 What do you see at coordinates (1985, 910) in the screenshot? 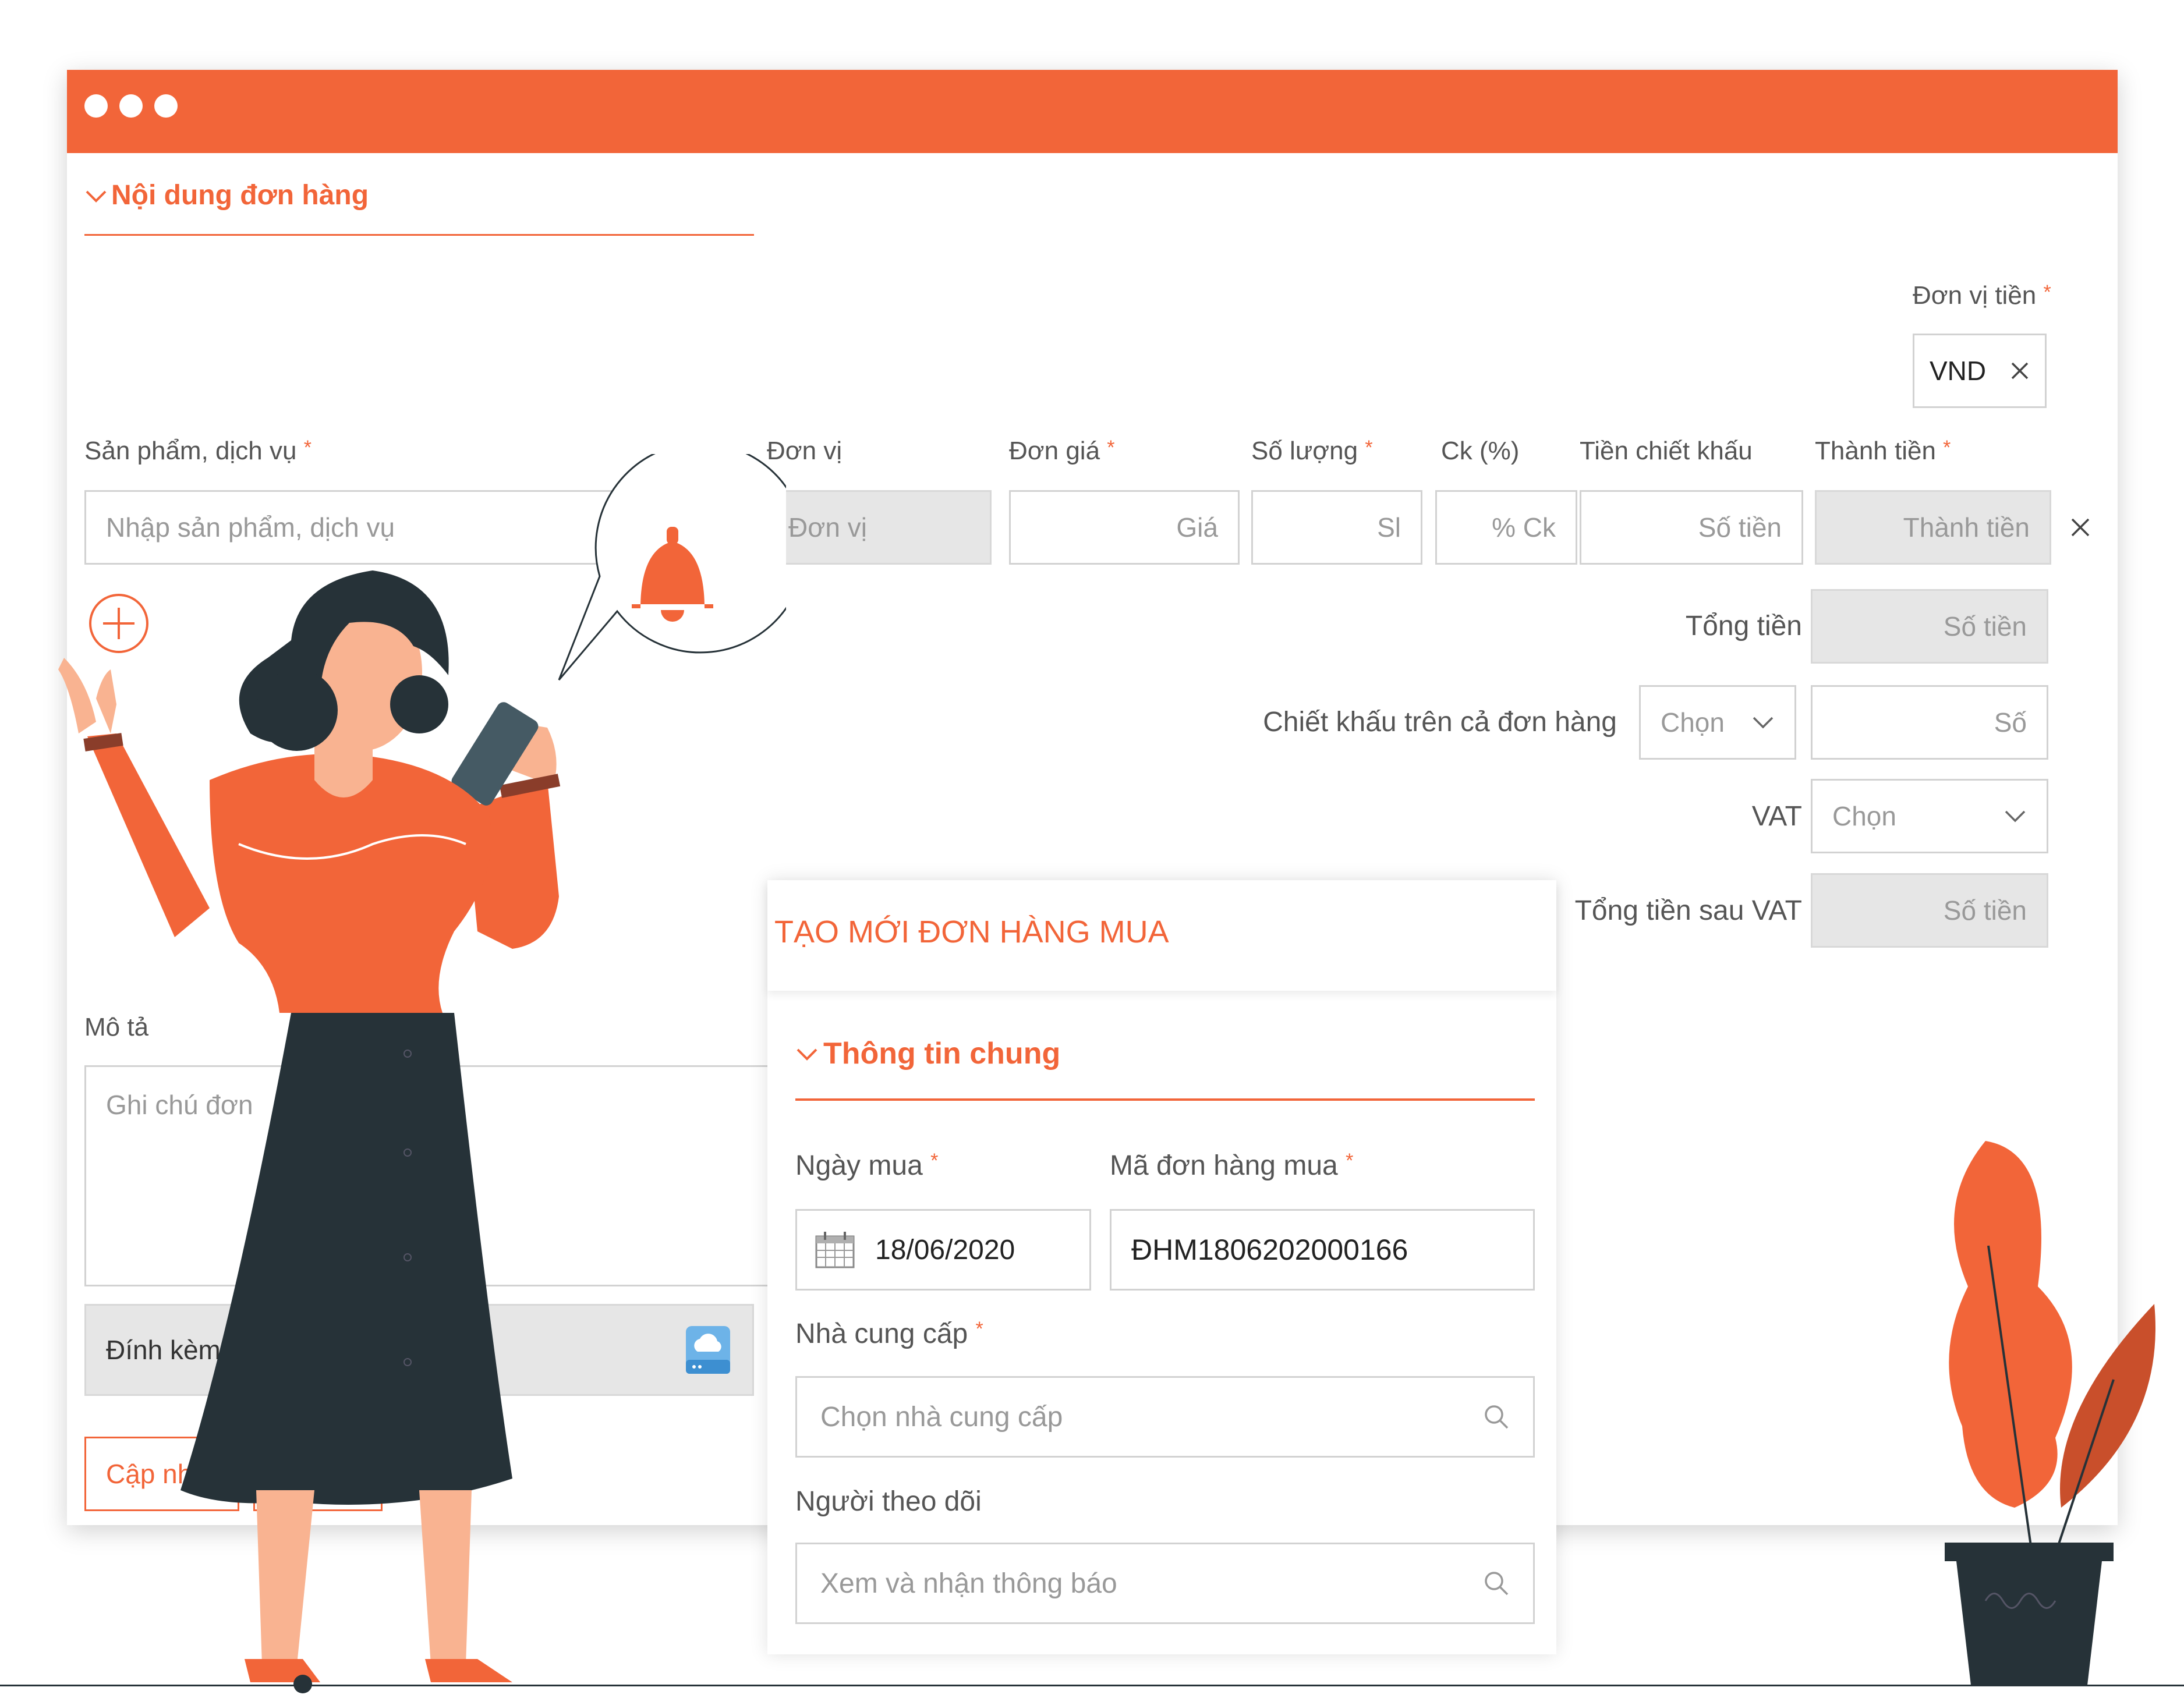
I see `total-after-vat-placeholder: Số tiền` at bounding box center [1985, 910].